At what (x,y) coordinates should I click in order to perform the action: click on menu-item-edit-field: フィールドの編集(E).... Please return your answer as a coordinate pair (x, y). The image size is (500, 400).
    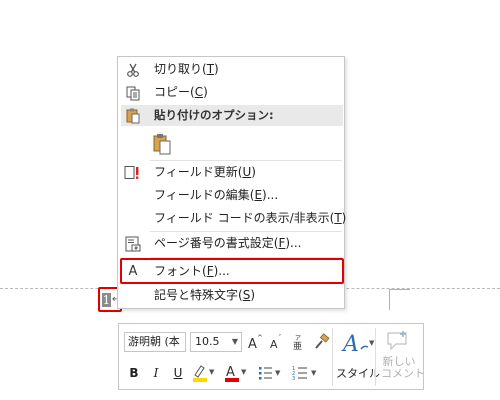
    Looking at the image, I should click on (231, 195).